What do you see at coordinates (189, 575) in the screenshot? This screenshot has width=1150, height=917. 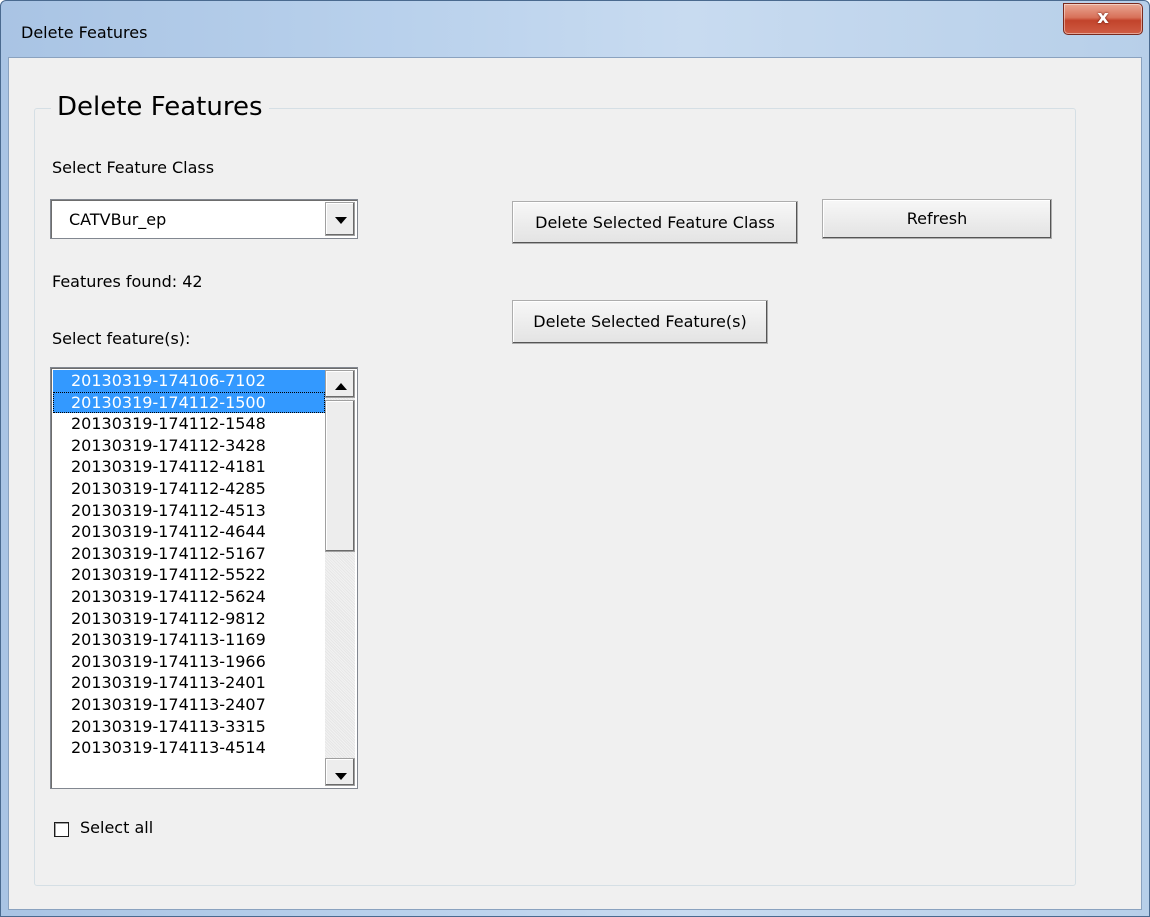 I see `list-item: 20130319-174112-5522` at bounding box center [189, 575].